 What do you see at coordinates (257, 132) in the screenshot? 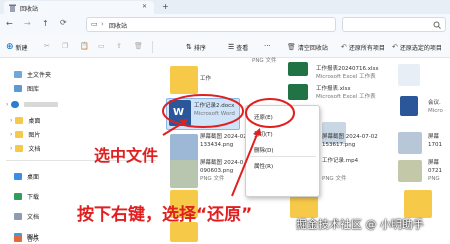
I see `arrow-head-icon` at bounding box center [257, 132].